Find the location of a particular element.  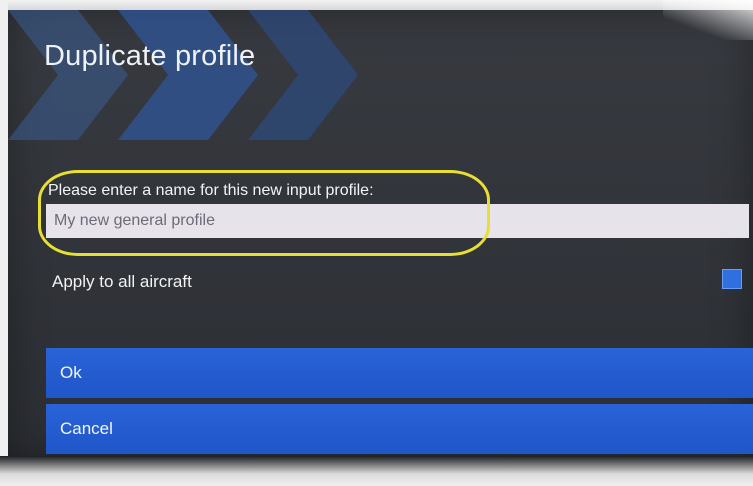

apply-to-all-aircraft-checkbox is located at coordinates (732, 279).